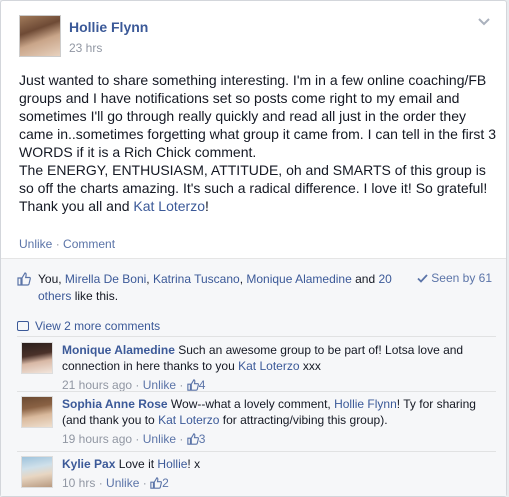 Image resolution: width=509 pixels, height=497 pixels. I want to click on view-more-comments: View 2 more comments, so click(88, 326).